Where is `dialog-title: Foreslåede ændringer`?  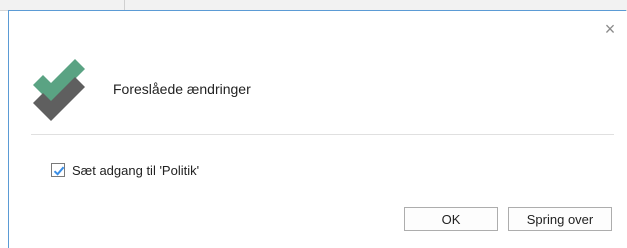
dialog-title: Foreslåede ændringer is located at coordinates (182, 89).